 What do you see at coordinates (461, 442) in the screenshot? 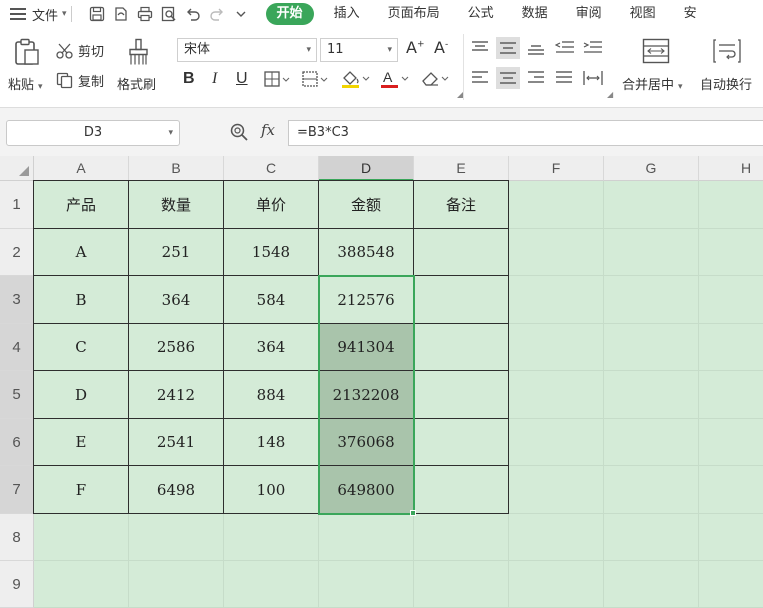
I see `cell-e6` at bounding box center [461, 442].